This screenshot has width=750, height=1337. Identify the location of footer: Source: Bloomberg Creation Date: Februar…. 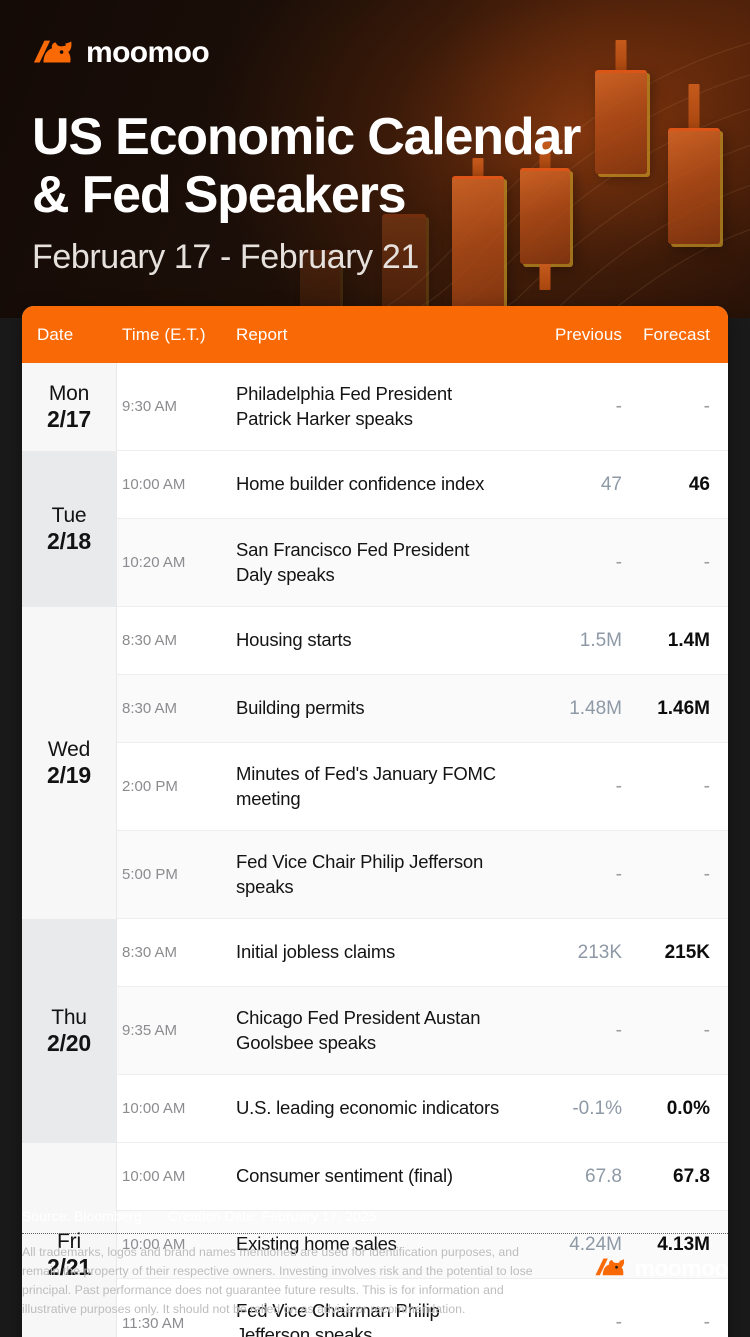
(375, 1263).